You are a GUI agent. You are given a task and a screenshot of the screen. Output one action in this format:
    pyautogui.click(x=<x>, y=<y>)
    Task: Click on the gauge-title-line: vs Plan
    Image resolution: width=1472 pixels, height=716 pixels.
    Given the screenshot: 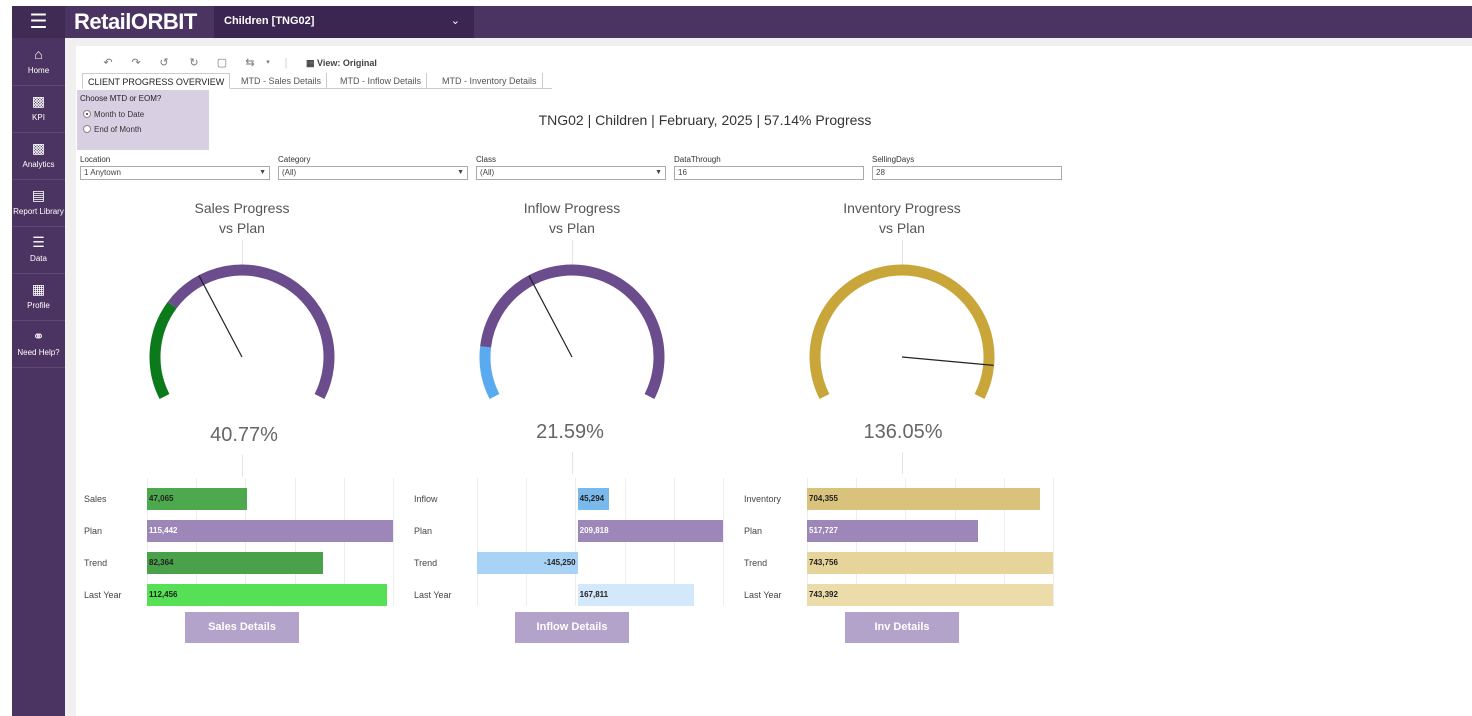 What is the action you would take?
    pyautogui.click(x=572, y=228)
    